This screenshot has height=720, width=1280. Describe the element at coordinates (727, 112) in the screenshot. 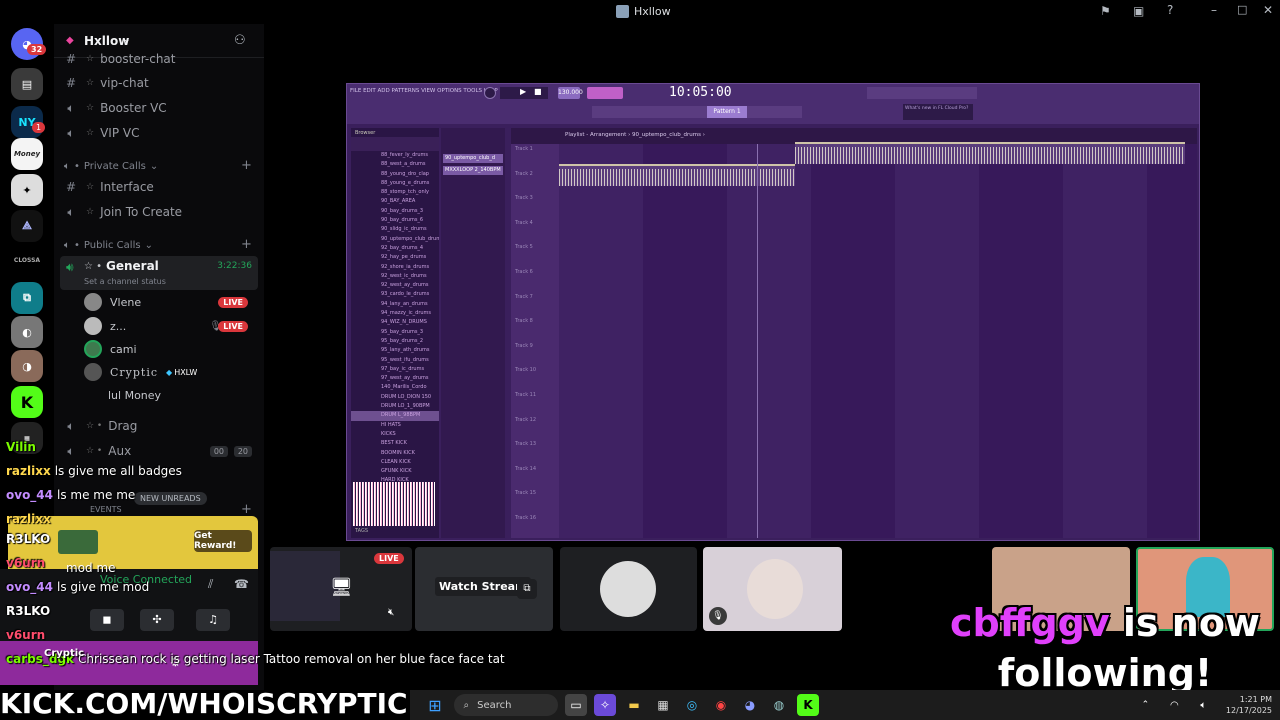

I see `pattern-selector: Pattern 1` at that location.